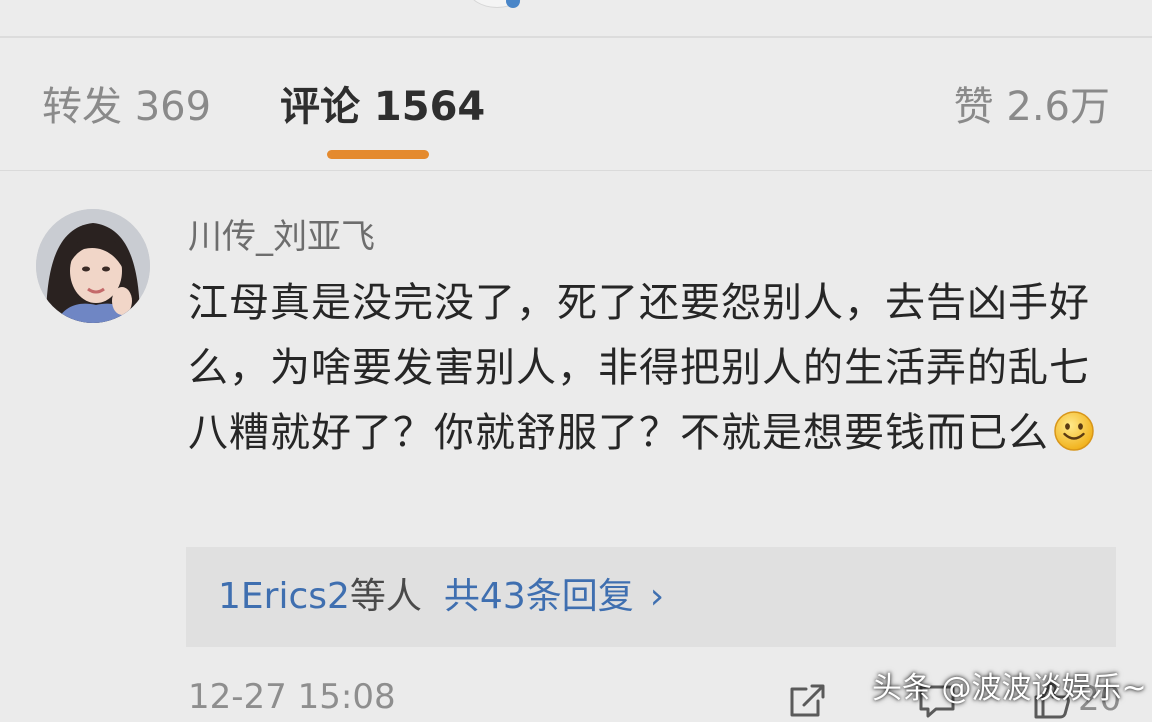 This screenshot has width=1152, height=722. I want to click on replies-summary: 1Erics2等人 共43条回复 ›, so click(651, 597).